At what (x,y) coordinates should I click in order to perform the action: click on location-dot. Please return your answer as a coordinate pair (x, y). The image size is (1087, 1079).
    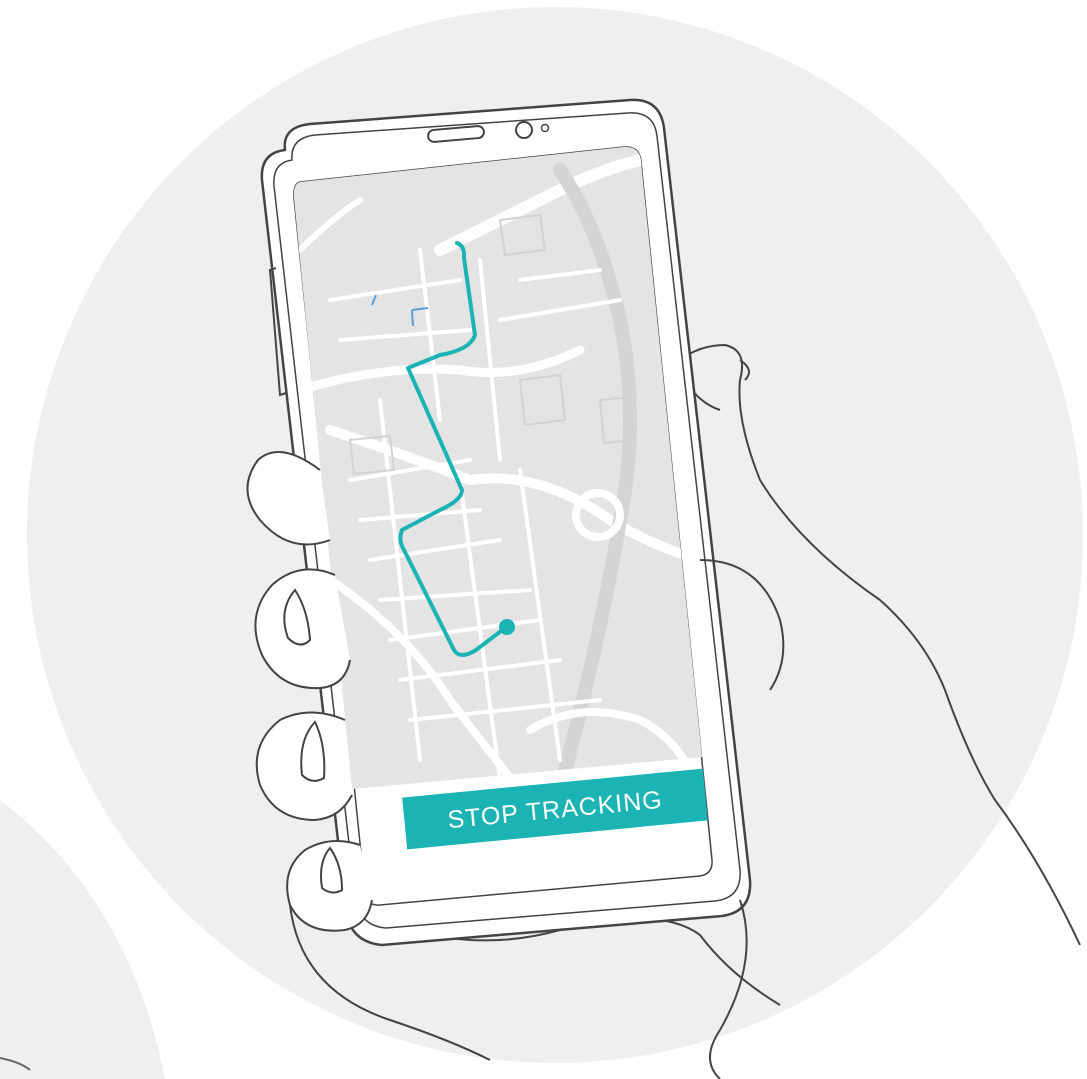
    Looking at the image, I should click on (507, 627).